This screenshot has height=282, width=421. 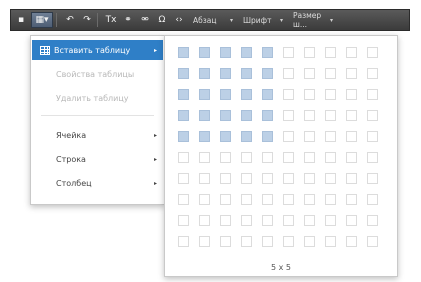 What do you see at coordinates (111, 20) in the screenshot?
I see `clear-format-icon: Tx` at bounding box center [111, 20].